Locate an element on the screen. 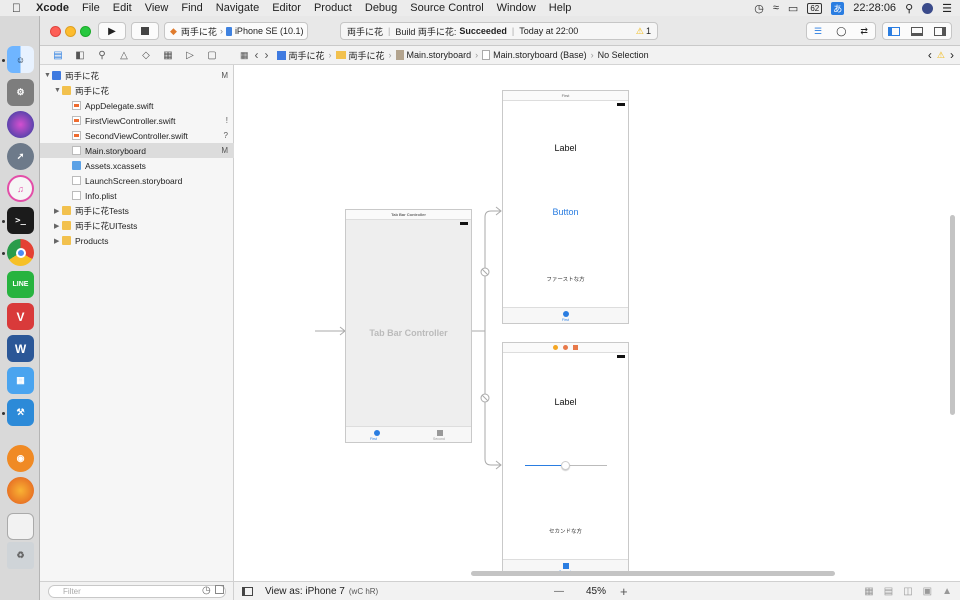  warning-icon: ⚠ is located at coordinates (941, 55).